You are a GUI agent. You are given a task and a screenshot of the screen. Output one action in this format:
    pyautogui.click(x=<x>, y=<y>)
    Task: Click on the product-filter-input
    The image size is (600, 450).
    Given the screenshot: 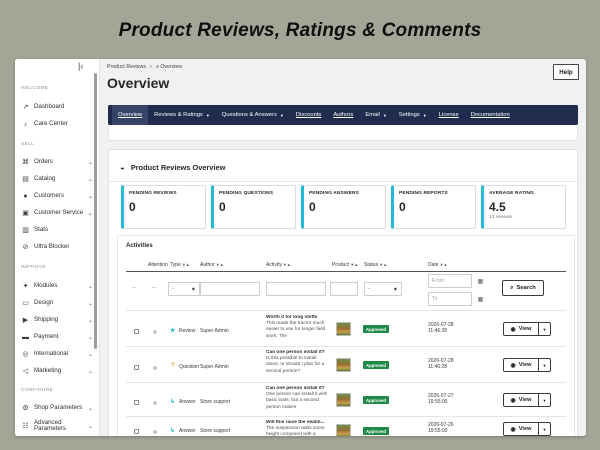 What is the action you would take?
    pyautogui.click(x=344, y=289)
    